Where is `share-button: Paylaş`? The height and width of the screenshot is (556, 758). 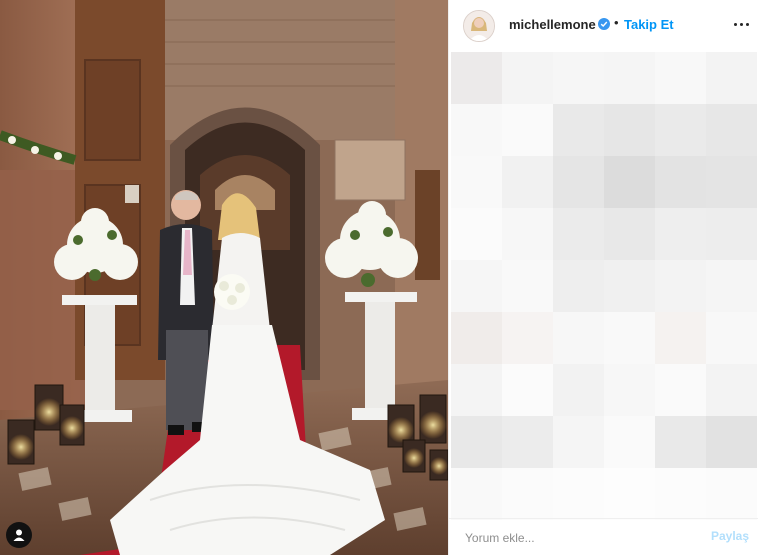
share-button: Paylaş is located at coordinates (730, 536).